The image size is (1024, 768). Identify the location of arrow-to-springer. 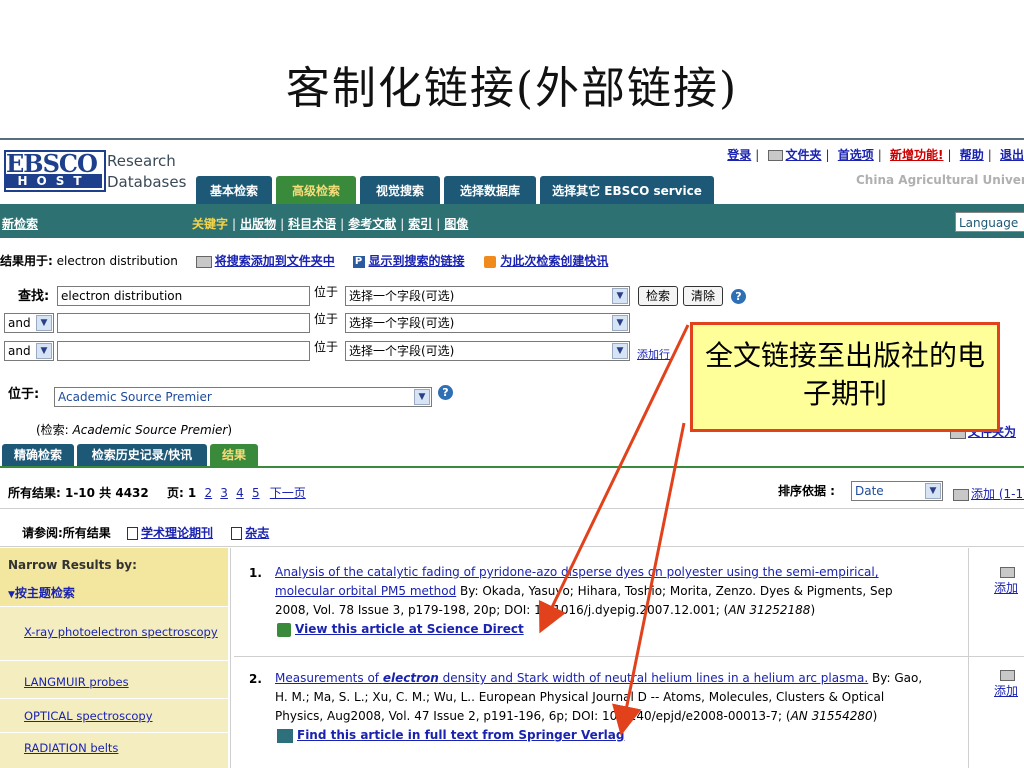
(649, 579).